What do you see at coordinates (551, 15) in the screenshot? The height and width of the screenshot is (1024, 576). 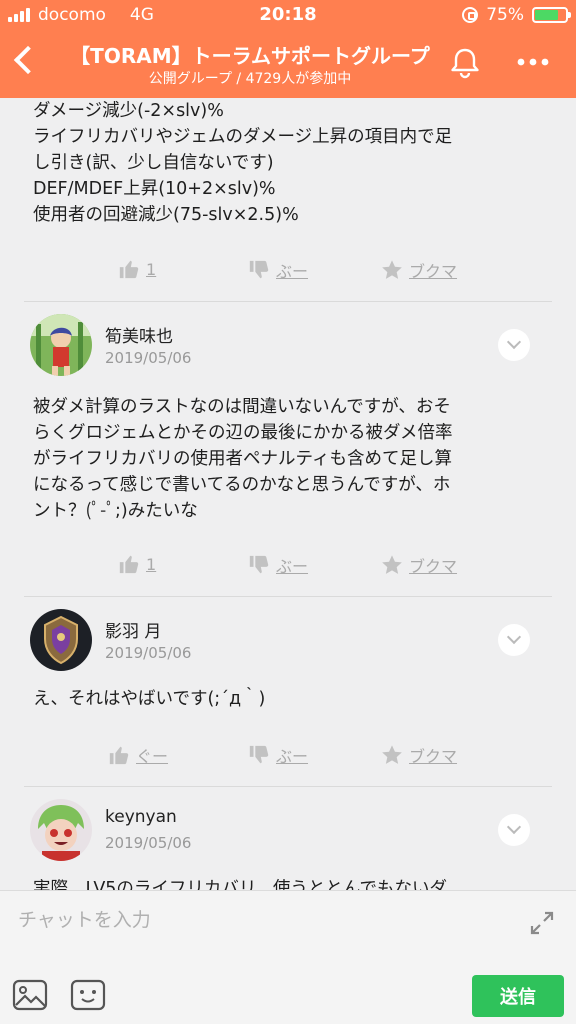 I see `battery-icon` at bounding box center [551, 15].